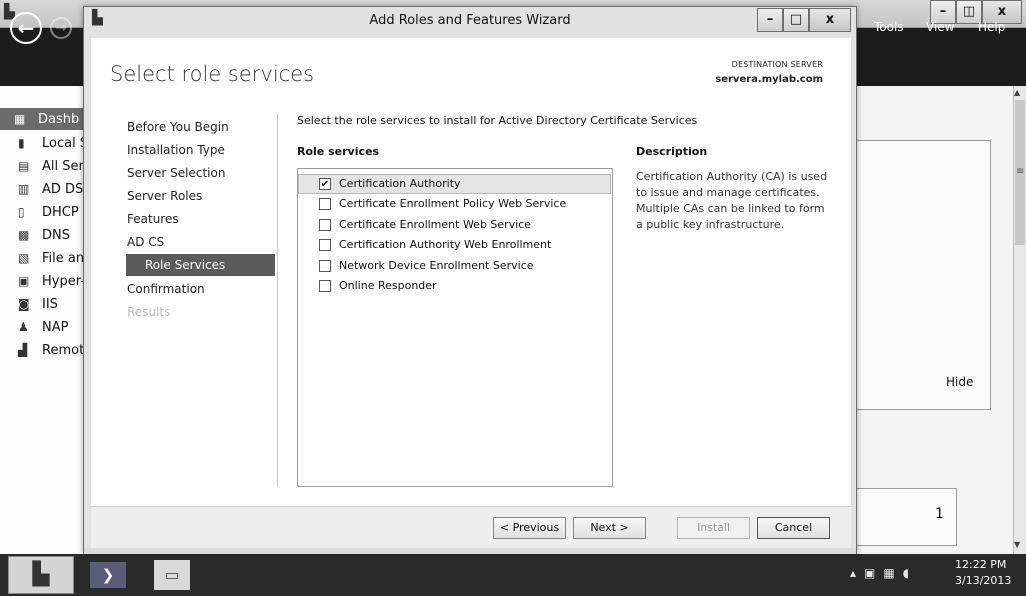 The width and height of the screenshot is (1026, 596). What do you see at coordinates (873, 573) in the screenshot?
I see `network-icon: ▣` at bounding box center [873, 573].